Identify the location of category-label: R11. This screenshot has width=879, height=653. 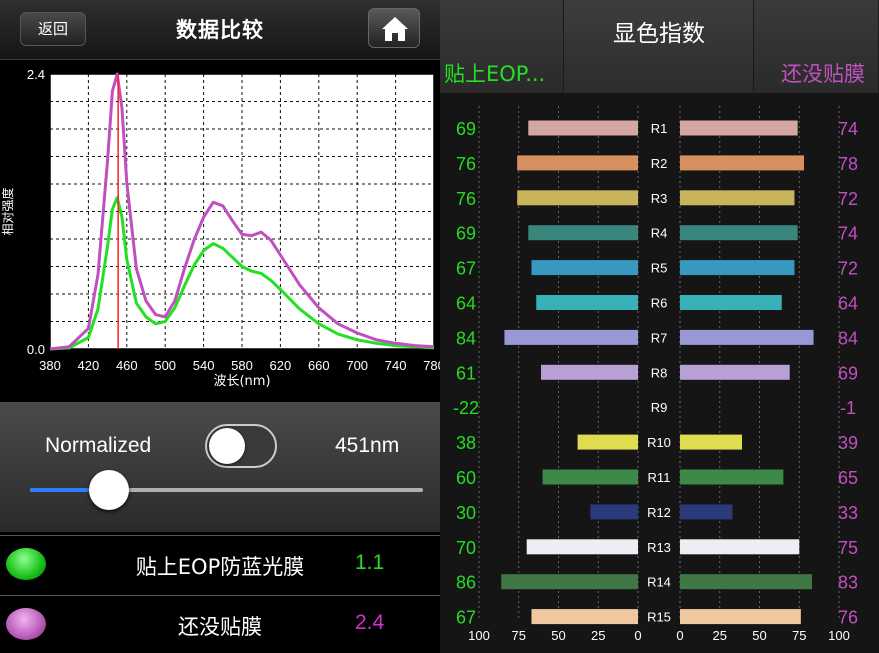
(659, 477).